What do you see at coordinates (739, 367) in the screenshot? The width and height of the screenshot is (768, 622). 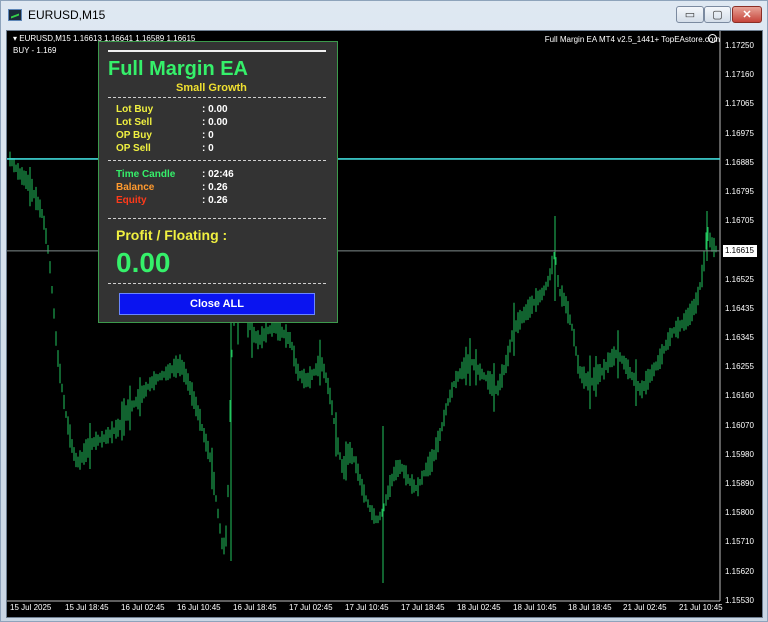 I see `price-tick-label: 1.16255` at bounding box center [739, 367].